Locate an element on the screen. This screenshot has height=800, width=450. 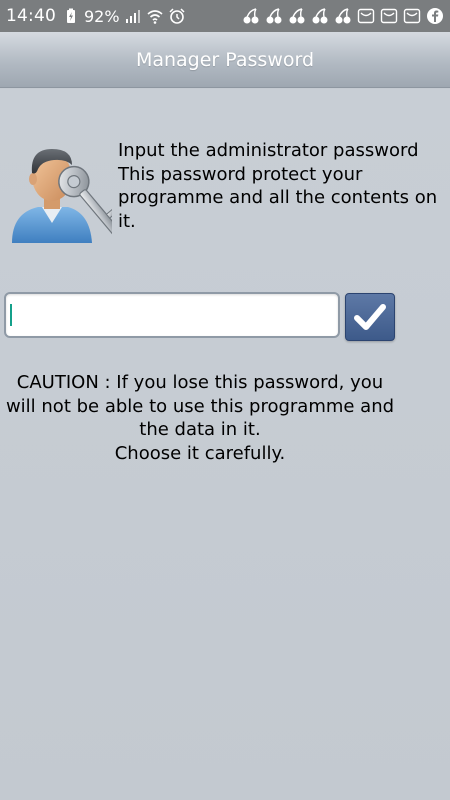
status-bar: 14:40 92% is located at coordinates (225, 16).